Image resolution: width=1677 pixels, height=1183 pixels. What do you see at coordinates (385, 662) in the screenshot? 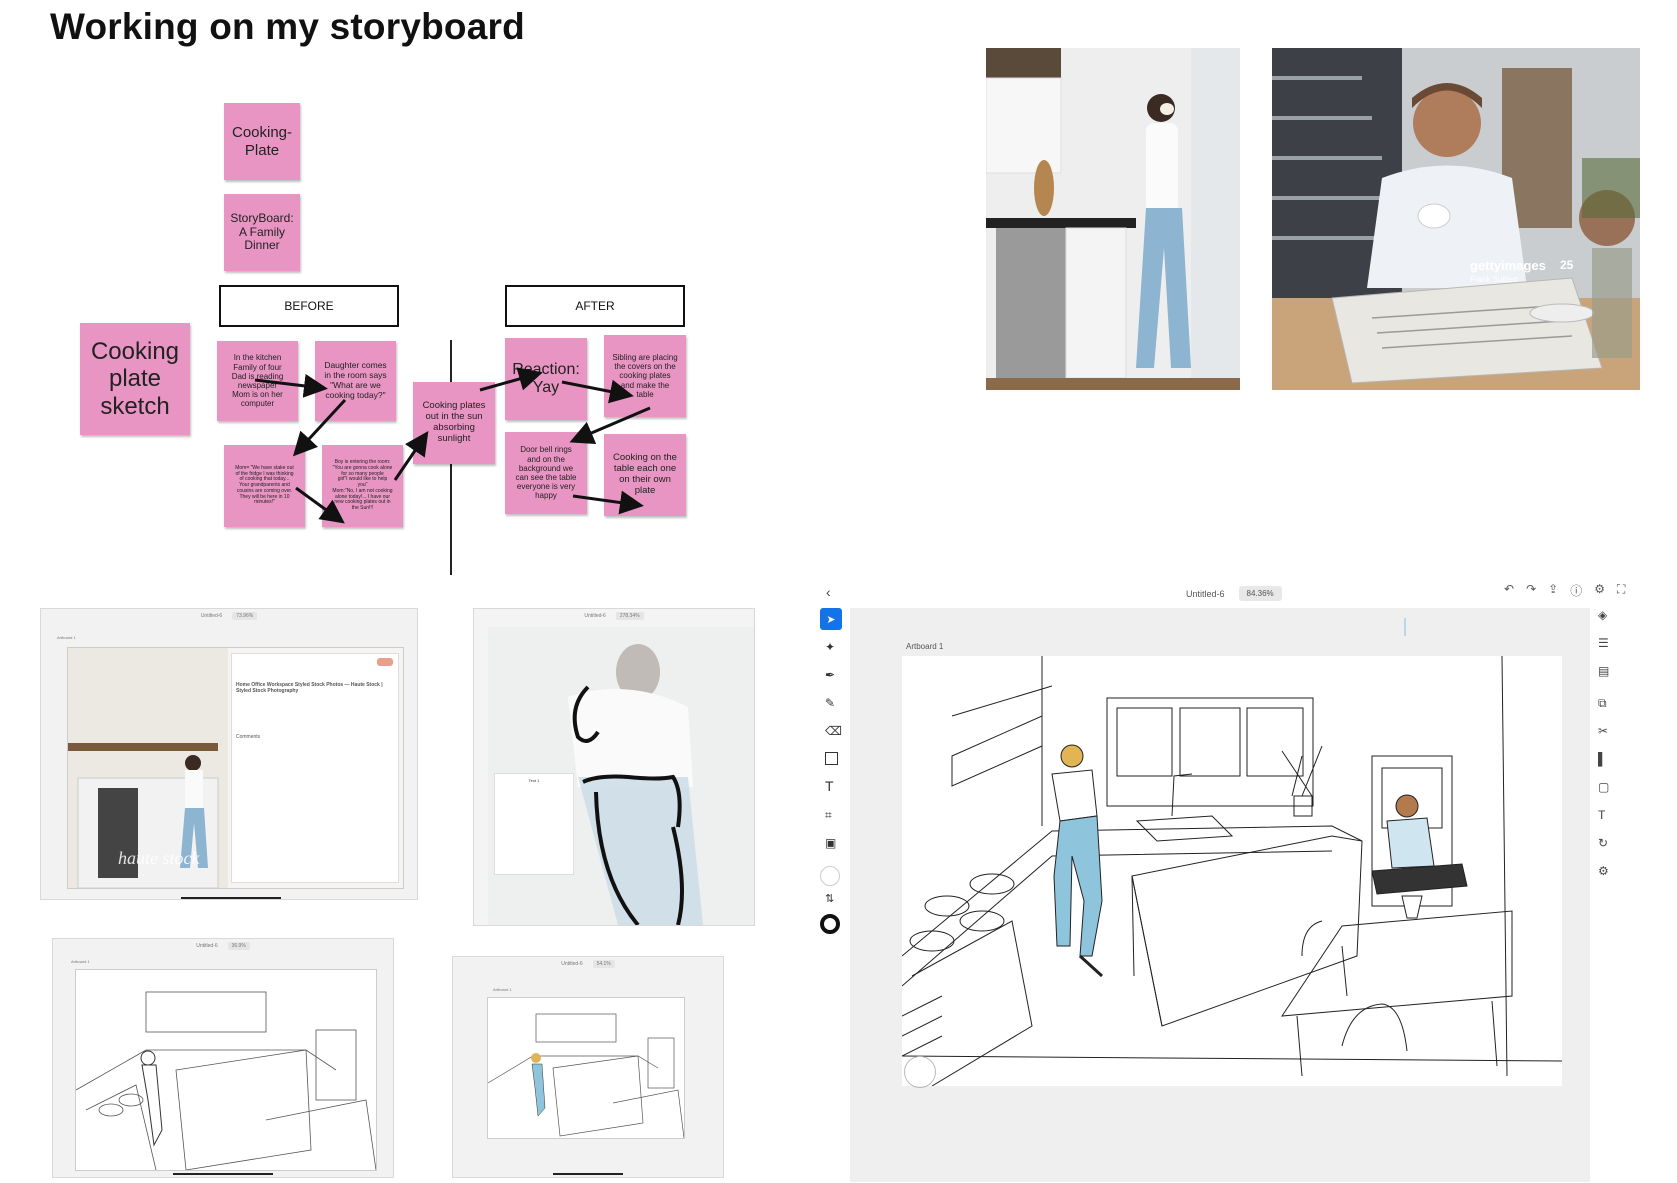
I see `mini-save-button` at bounding box center [385, 662].